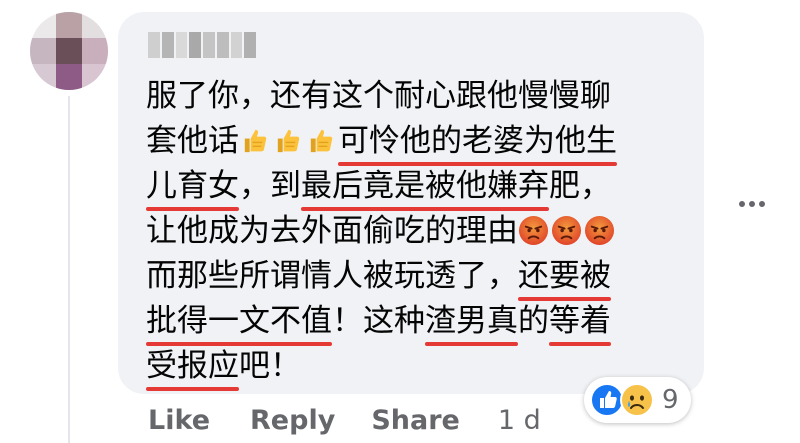  What do you see at coordinates (378, 321) in the screenshot?
I see `text-segment: ！这种` at bounding box center [378, 321].